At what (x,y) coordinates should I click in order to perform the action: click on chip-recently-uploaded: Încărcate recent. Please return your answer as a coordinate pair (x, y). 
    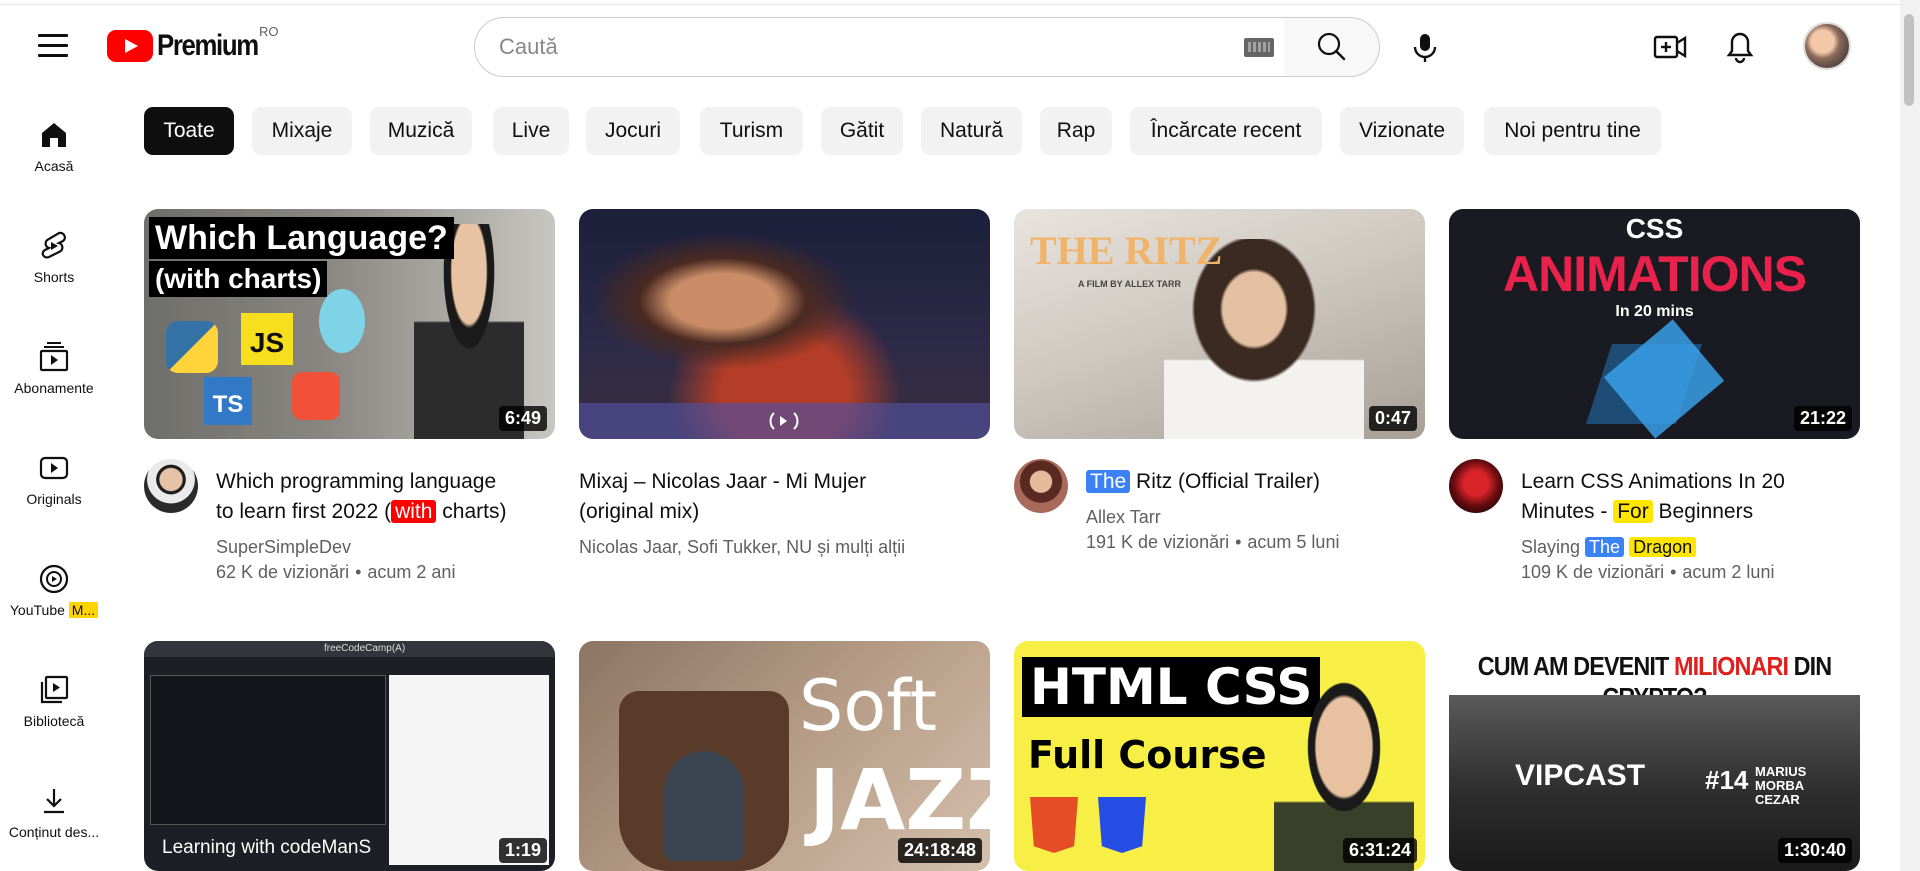
    Looking at the image, I should click on (1226, 131).